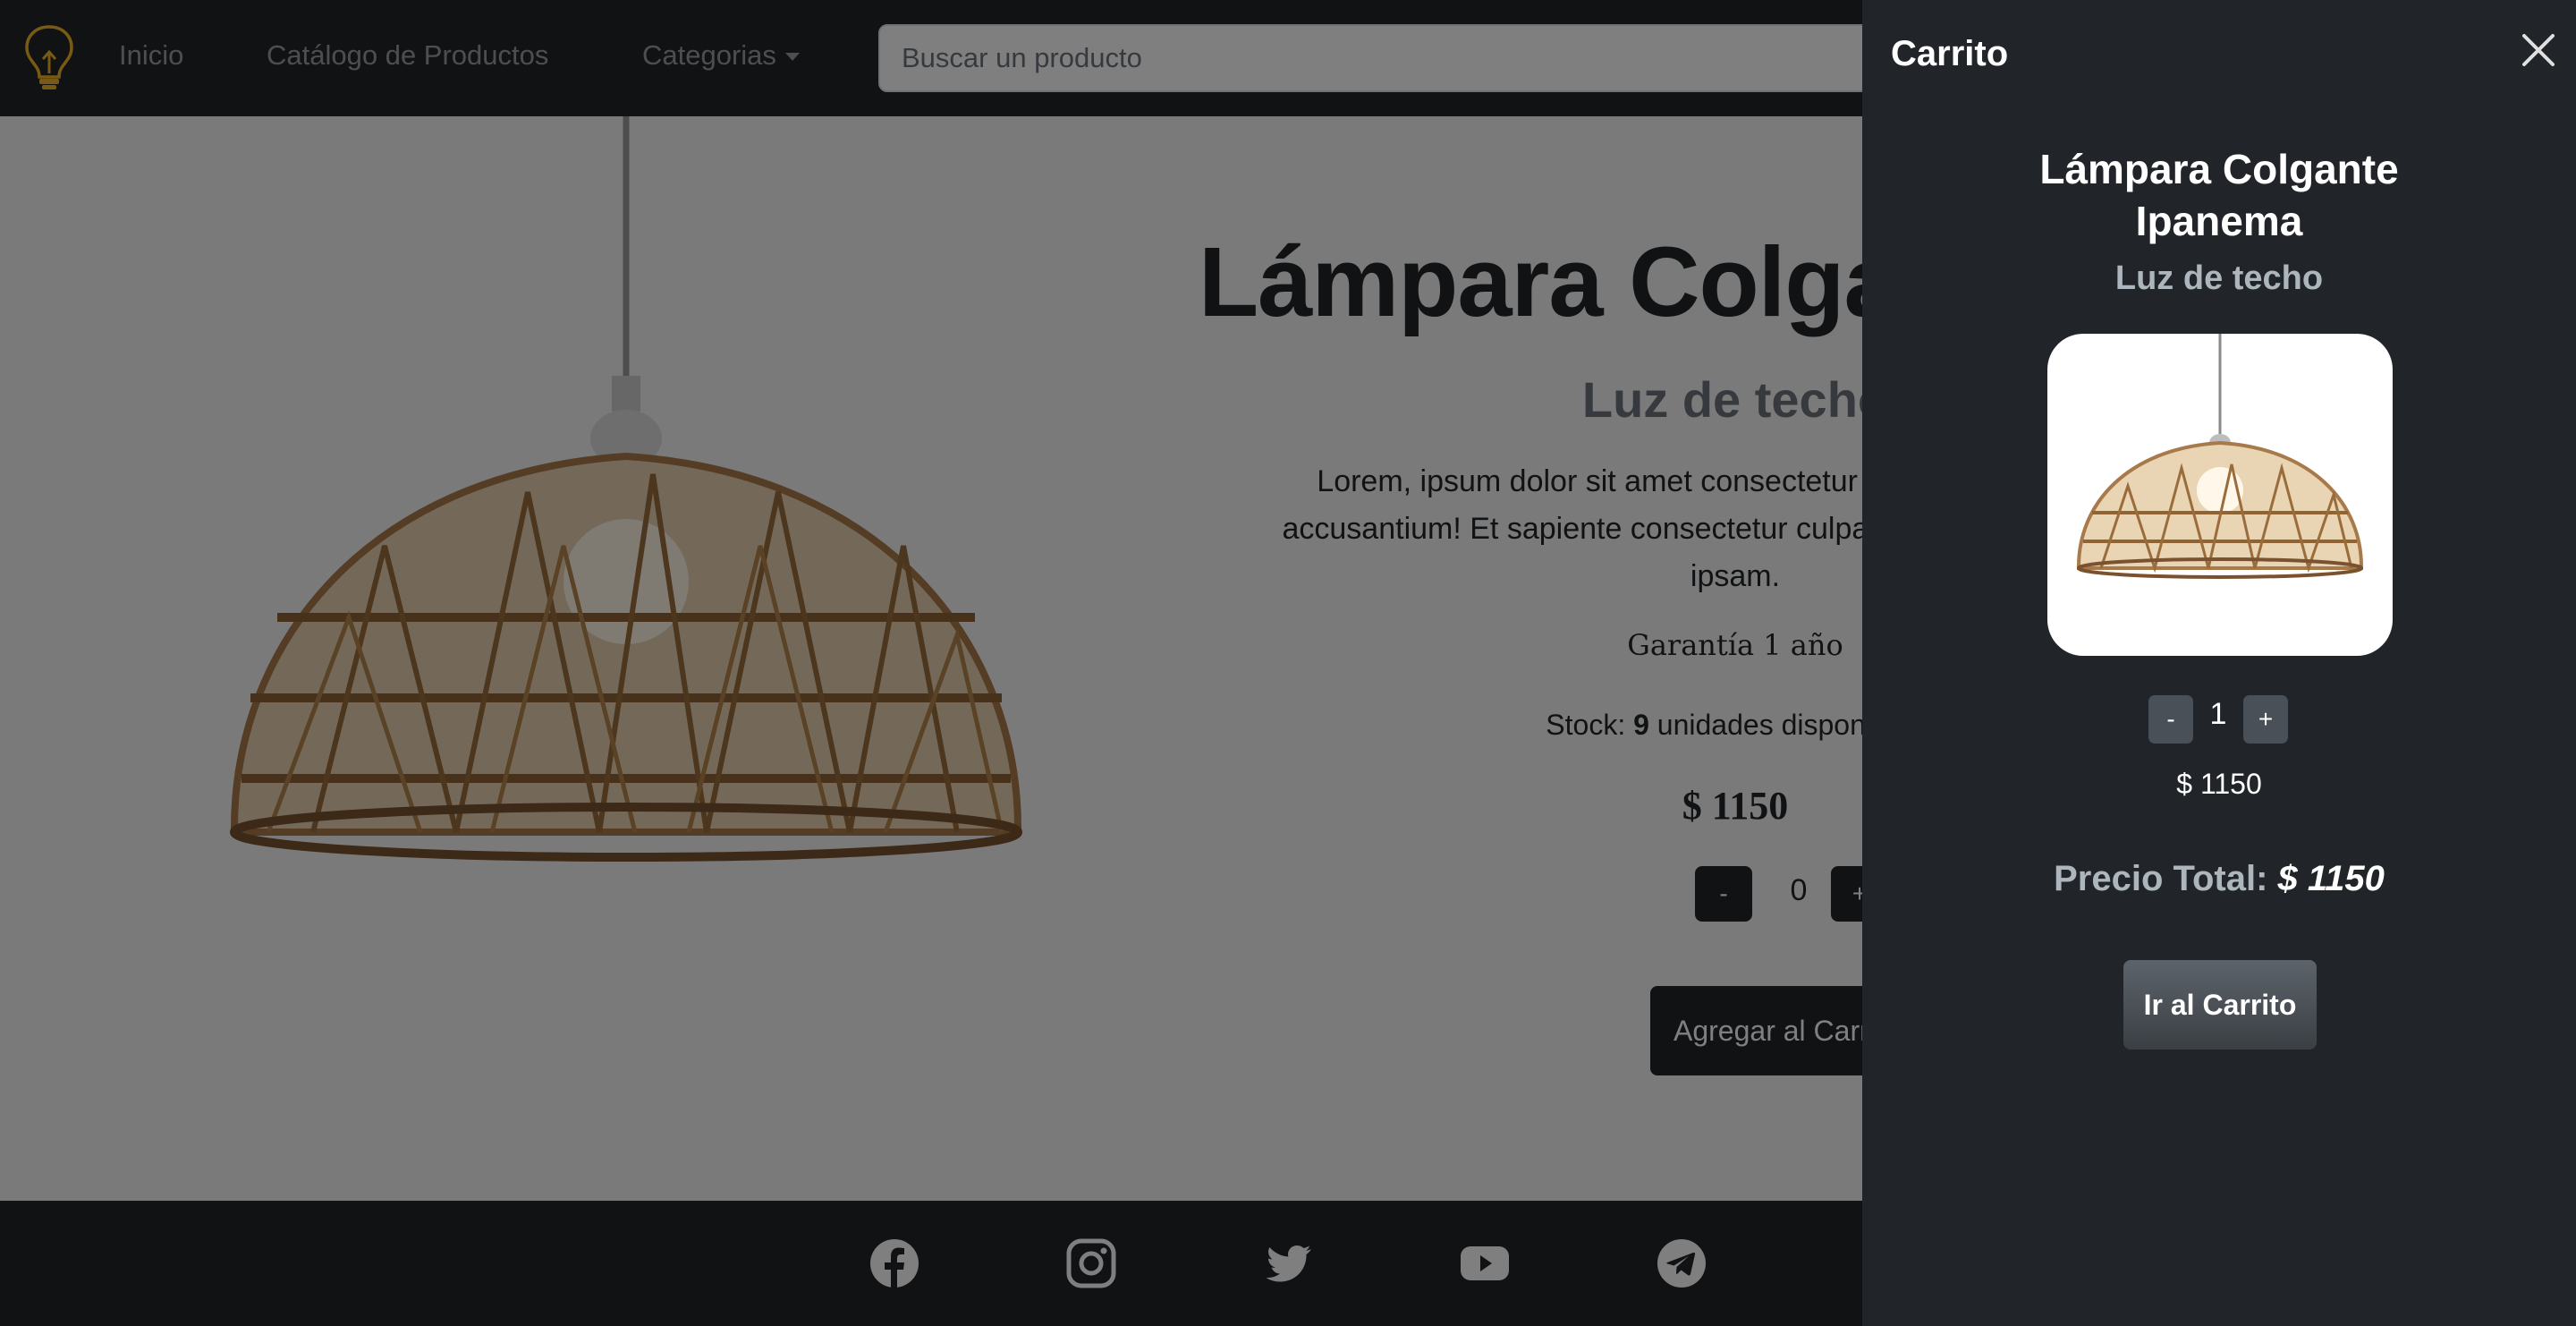 This screenshot has width=2576, height=1326. I want to click on go-to-cart-button: Ir al Carrito, so click(2220, 1005).